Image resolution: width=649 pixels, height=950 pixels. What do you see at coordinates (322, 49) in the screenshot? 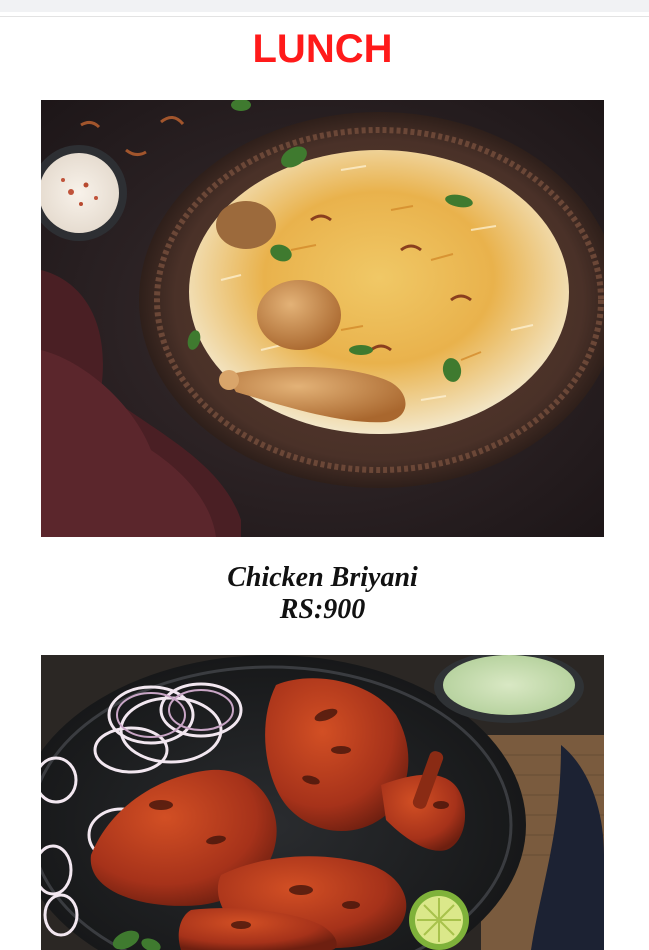
I see `page-title: LUNCH` at bounding box center [322, 49].